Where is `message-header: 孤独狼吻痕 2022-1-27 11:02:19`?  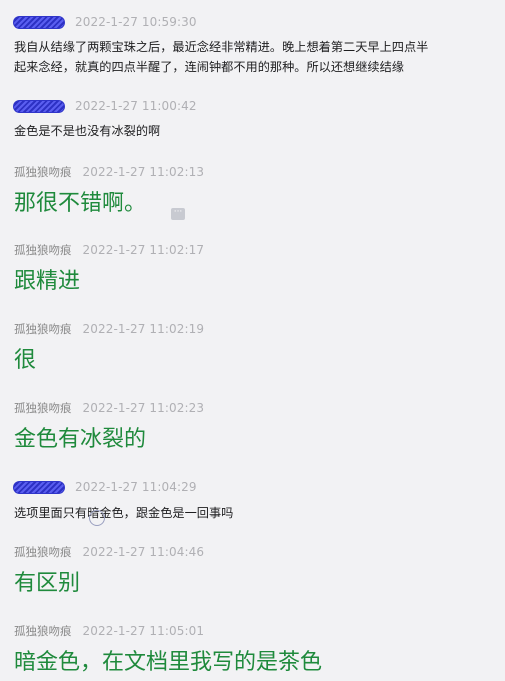
message-header: 孤独狼吻痕 2022-1-27 11:02:19 is located at coordinates (109, 329).